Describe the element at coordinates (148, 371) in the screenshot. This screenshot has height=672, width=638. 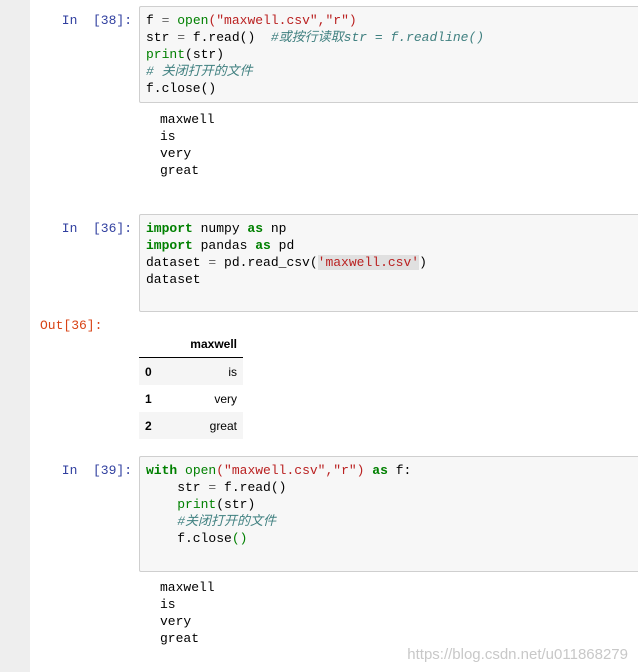
I see `row-index: 0` at that location.